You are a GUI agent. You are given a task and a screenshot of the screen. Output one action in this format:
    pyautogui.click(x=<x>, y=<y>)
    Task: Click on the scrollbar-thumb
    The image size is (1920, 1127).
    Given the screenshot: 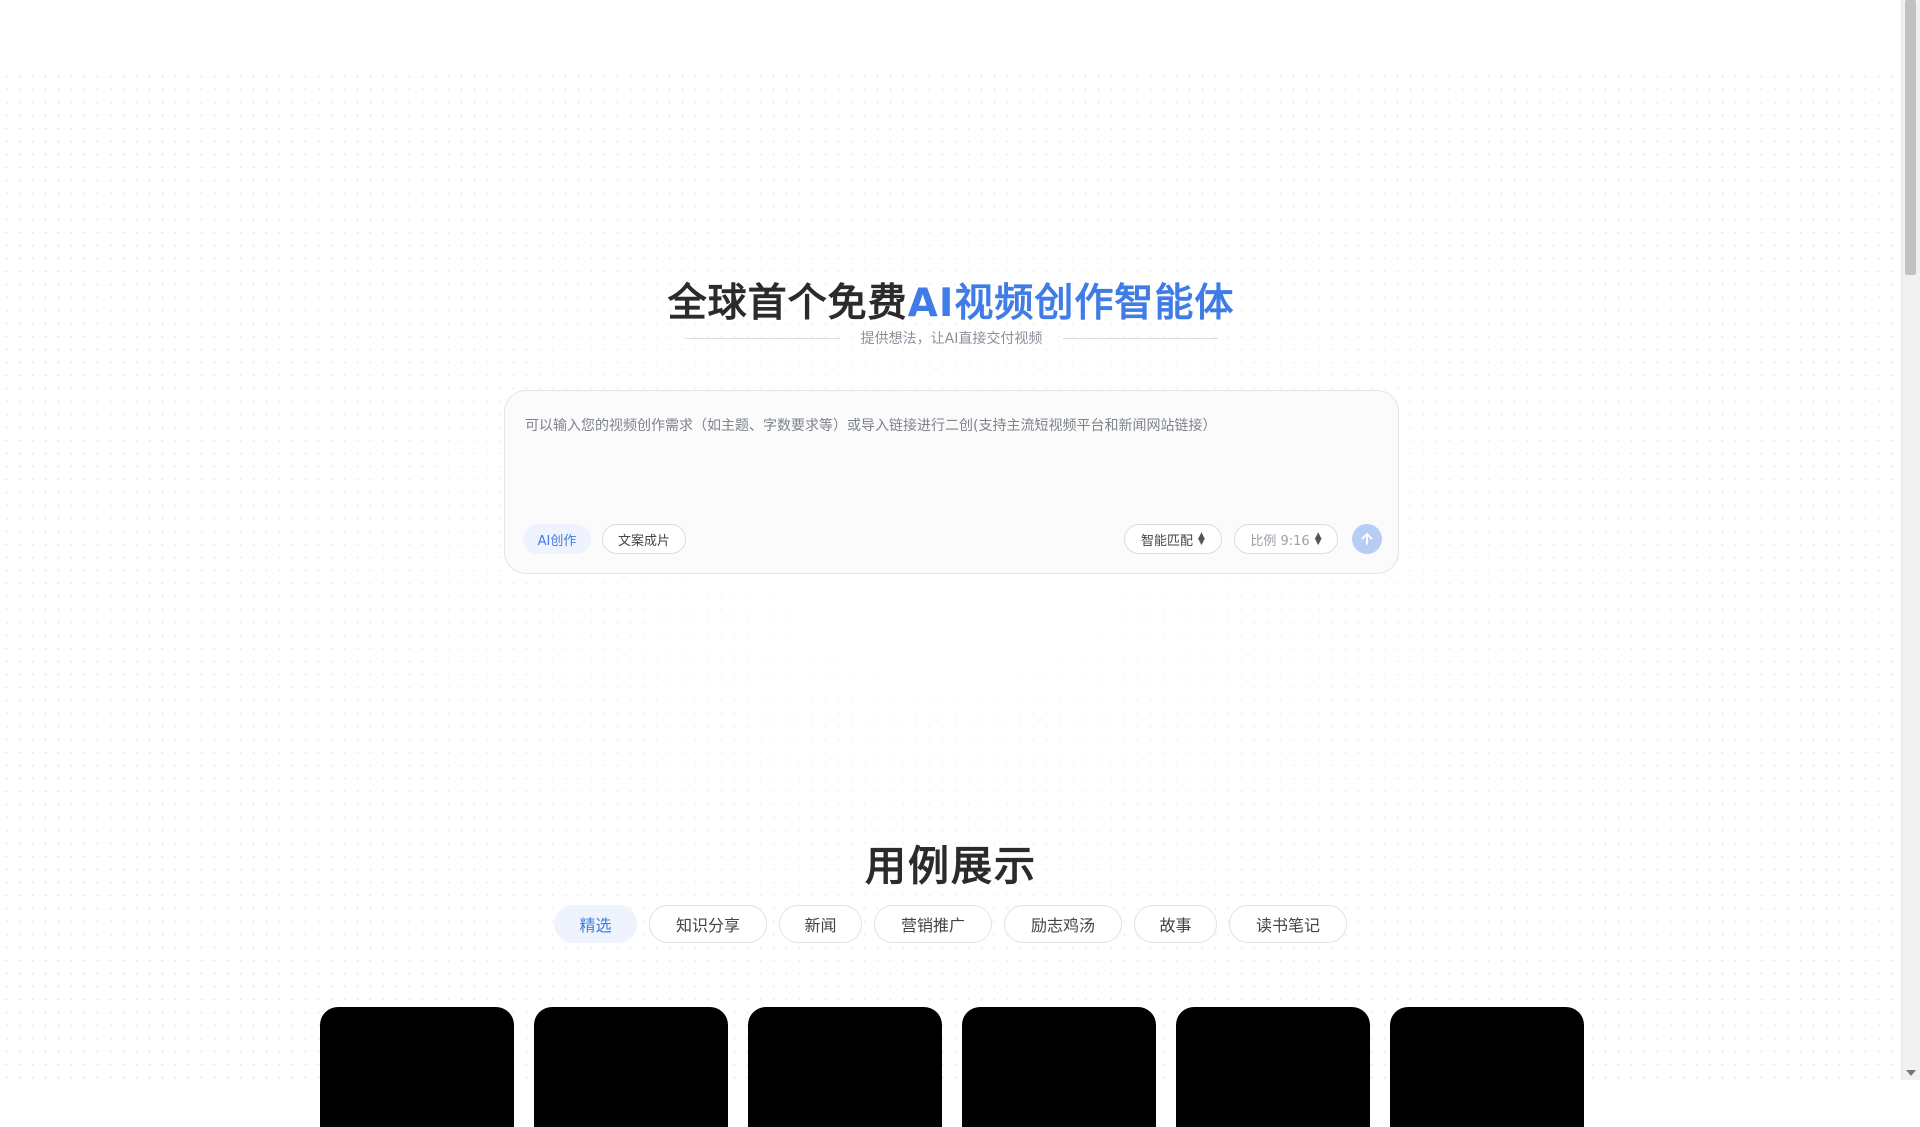 What is the action you would take?
    pyautogui.click(x=1910, y=137)
    